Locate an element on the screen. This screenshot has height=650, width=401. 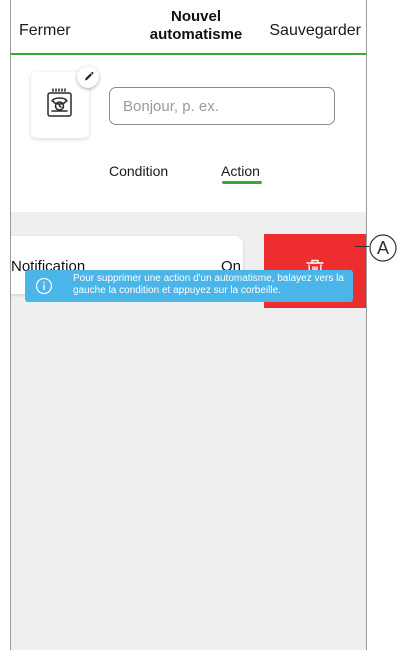
callout-a: A is located at coordinates (383, 248).